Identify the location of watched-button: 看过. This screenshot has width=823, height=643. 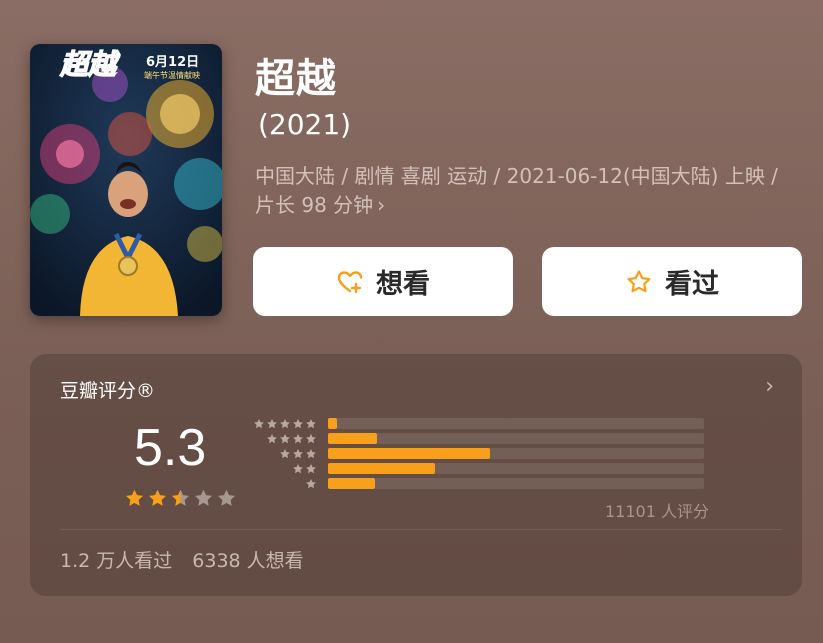
(672, 281).